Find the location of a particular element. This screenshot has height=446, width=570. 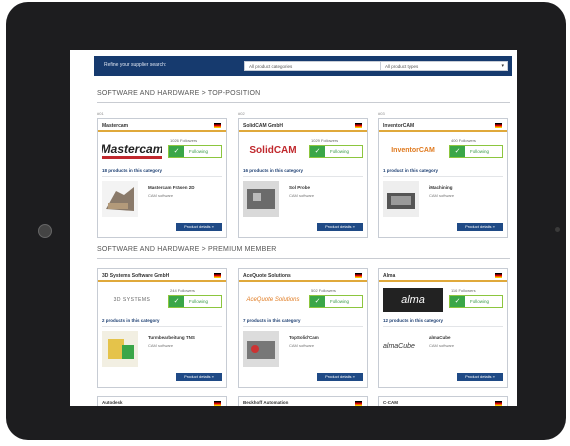

logo-text: 3D SYSTEMS is located at coordinates (132, 300).